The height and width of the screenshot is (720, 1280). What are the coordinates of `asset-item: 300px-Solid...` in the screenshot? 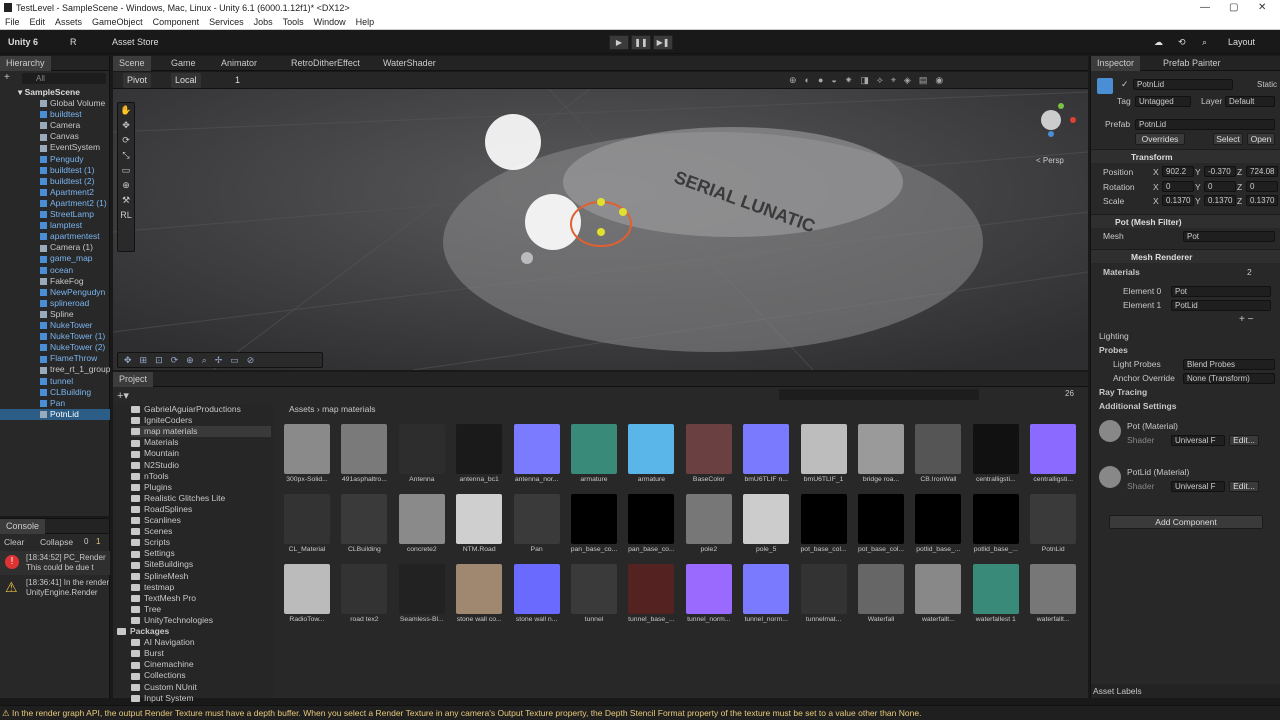 It's located at (307, 460).